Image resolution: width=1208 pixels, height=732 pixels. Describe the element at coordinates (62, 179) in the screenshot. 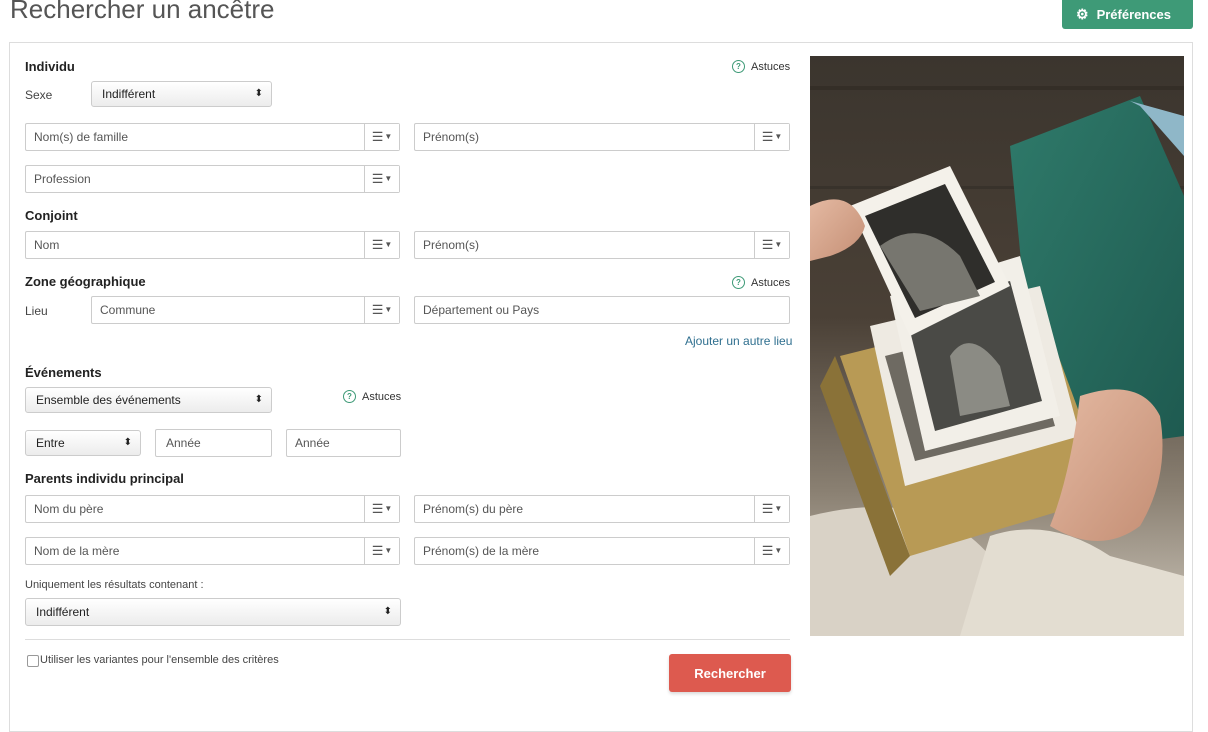

I see `profession-placeholder: Profession` at that location.